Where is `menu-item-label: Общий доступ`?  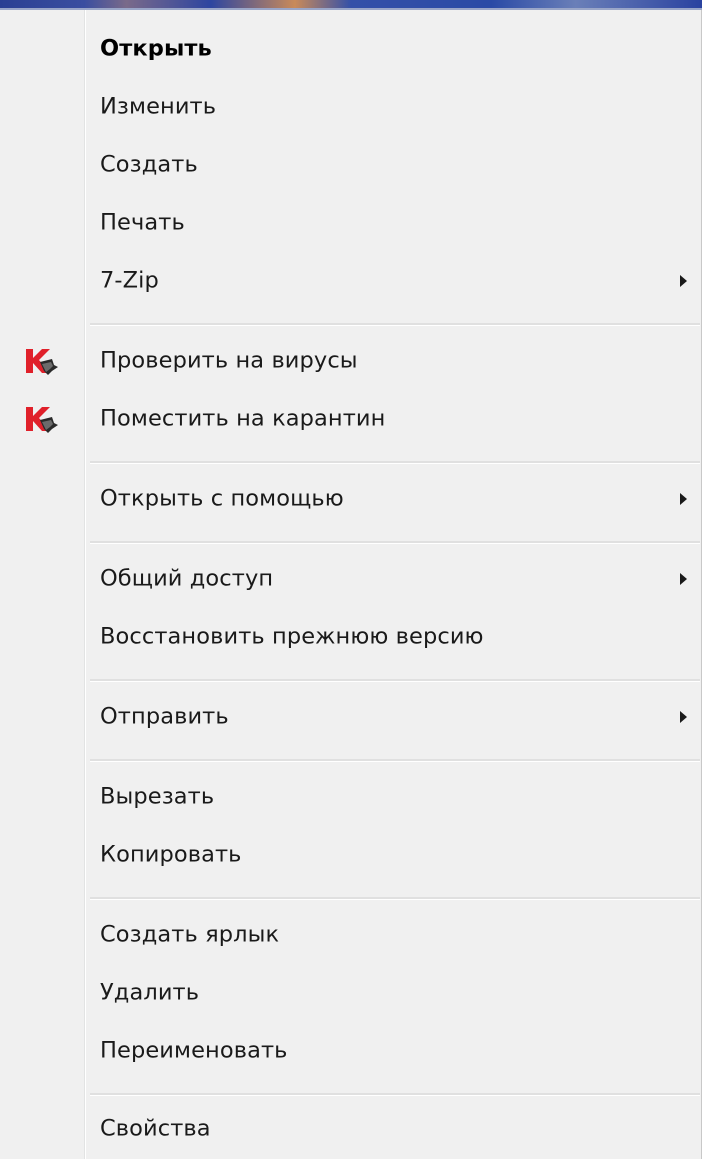
menu-item-label: Общий доступ is located at coordinates (187, 578).